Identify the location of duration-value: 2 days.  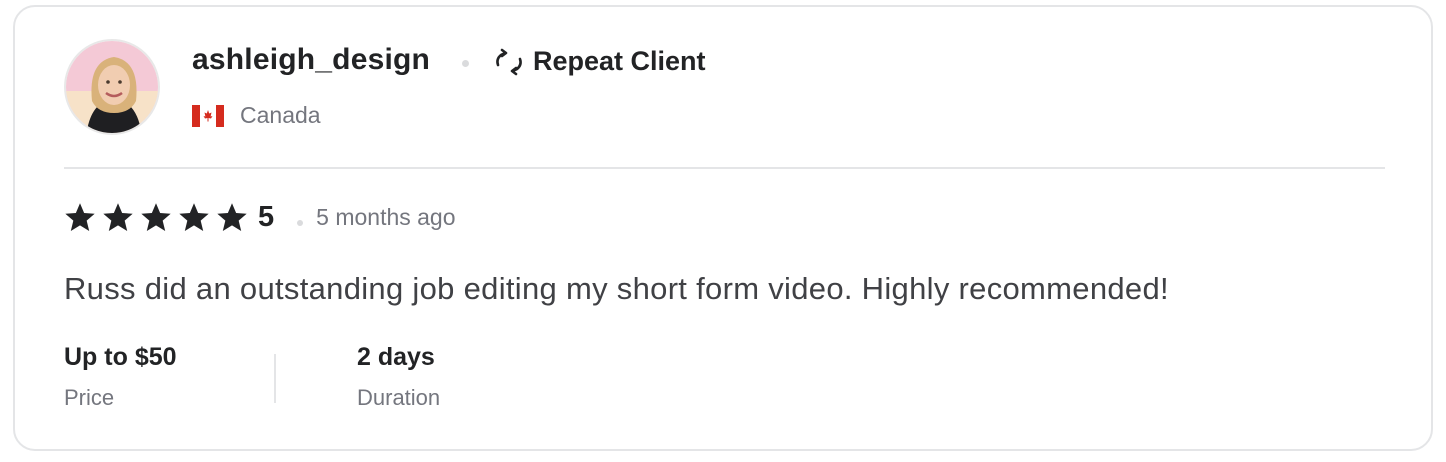
(396, 357).